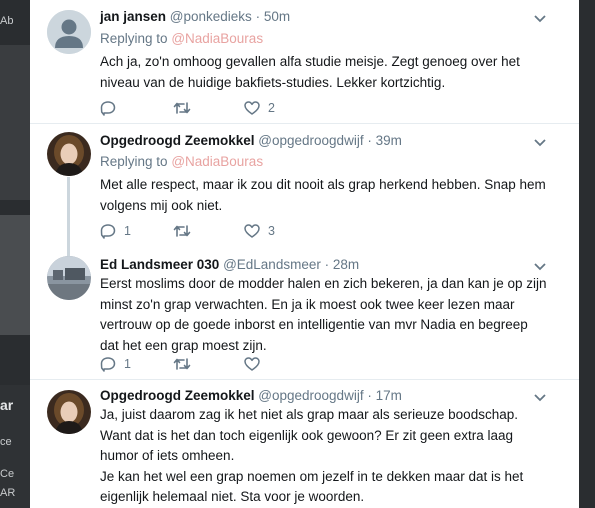 This screenshot has width=595, height=508. Describe the element at coordinates (159, 264) in the screenshot. I see `display-name: Ed Landsmeer 030` at that location.